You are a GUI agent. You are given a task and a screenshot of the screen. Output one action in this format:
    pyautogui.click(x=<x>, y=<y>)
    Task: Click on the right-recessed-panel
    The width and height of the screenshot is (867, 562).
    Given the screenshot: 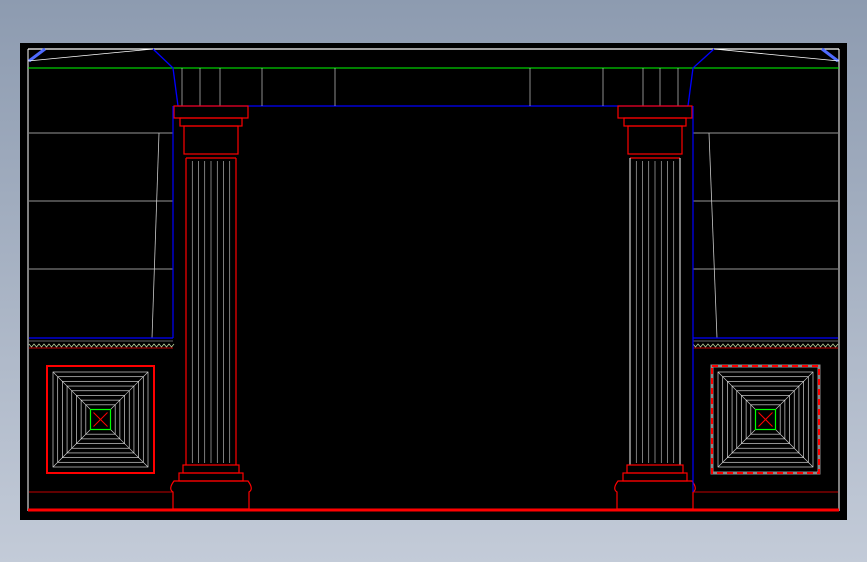 What is the action you would take?
    pyautogui.click(x=765, y=419)
    